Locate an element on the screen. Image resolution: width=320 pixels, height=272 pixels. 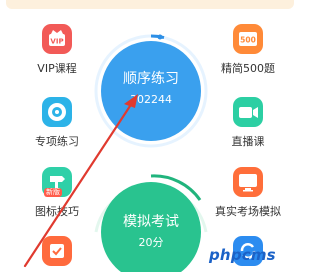
sequential-practice-count: 302244 is located at coordinates (151, 99).